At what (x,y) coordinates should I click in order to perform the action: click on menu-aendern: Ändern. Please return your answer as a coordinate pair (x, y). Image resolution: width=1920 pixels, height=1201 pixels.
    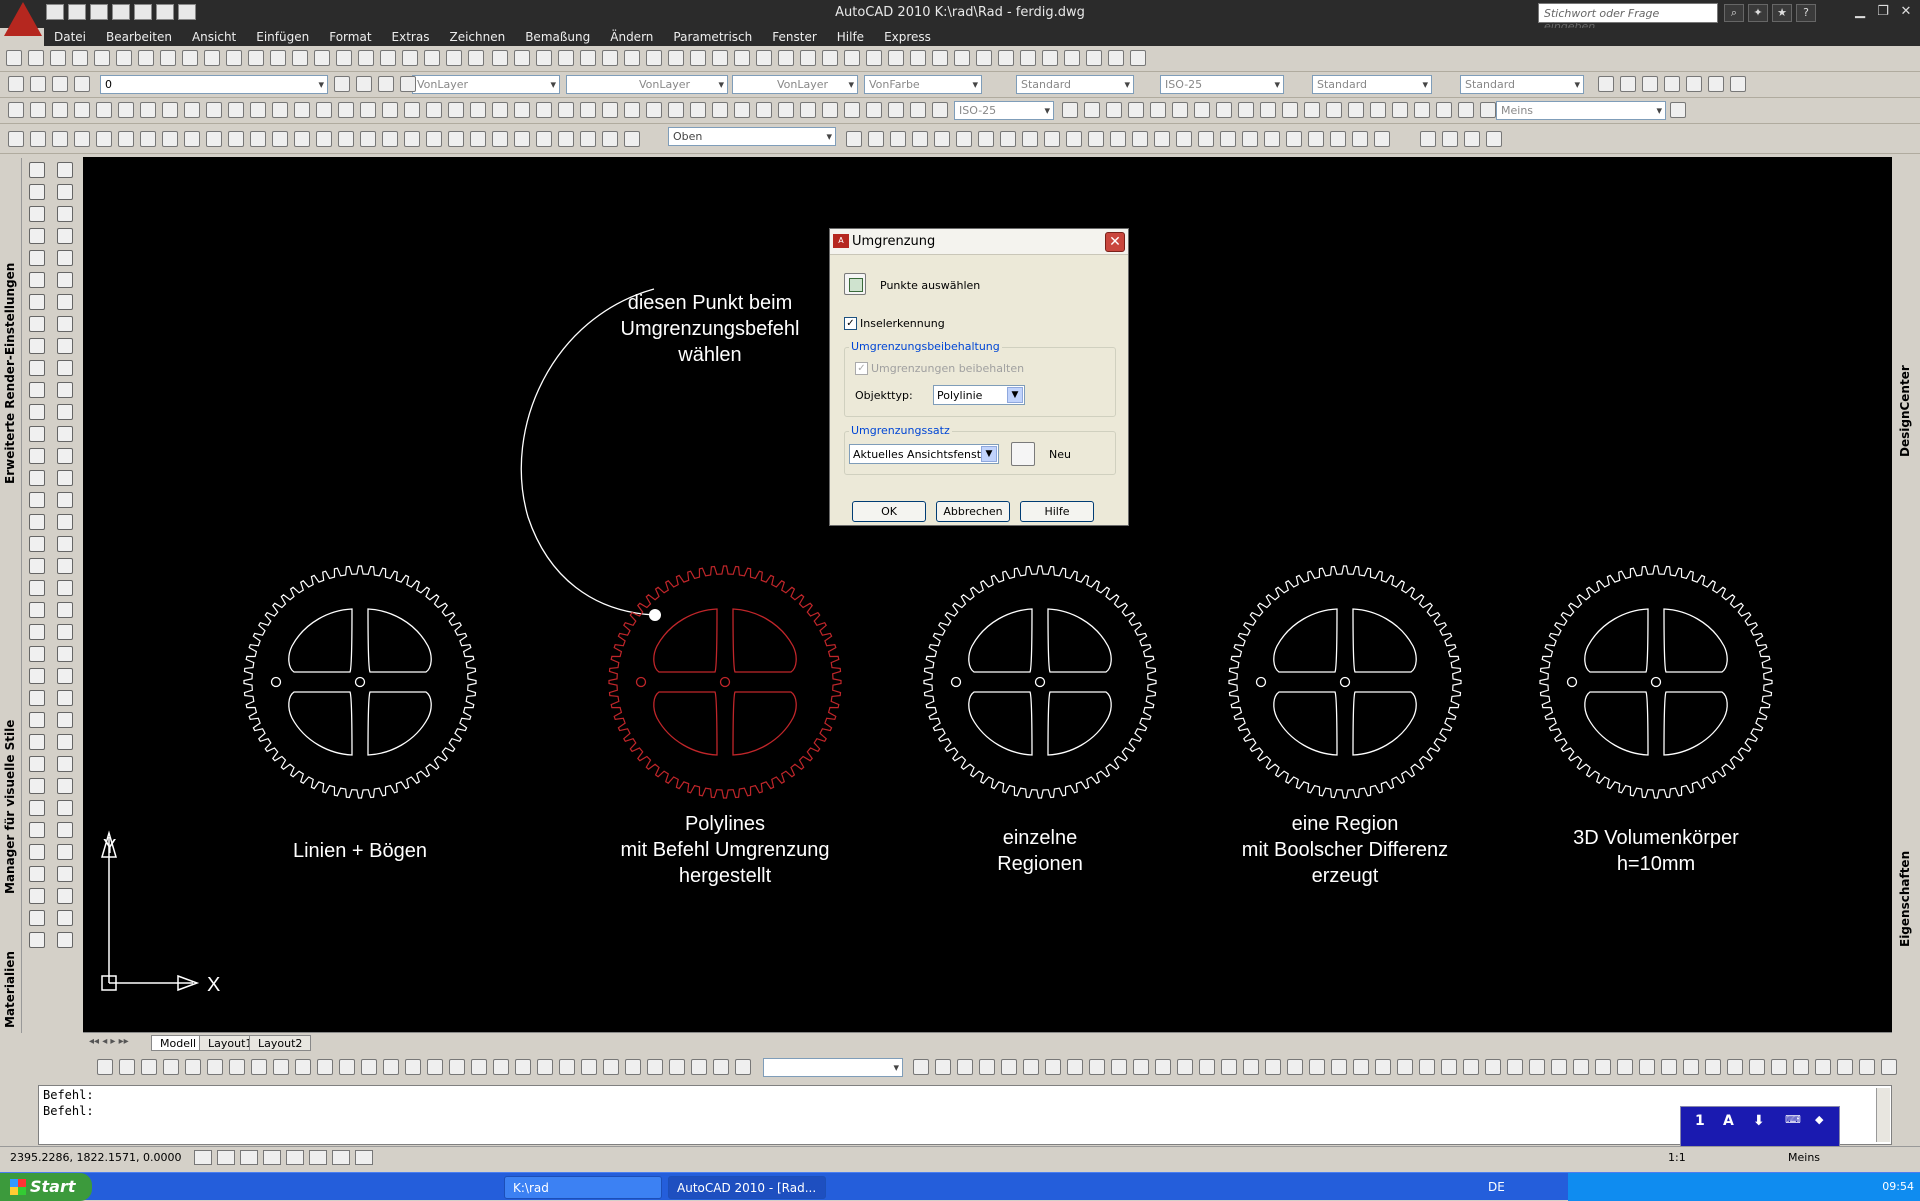
    Looking at the image, I should click on (631, 37).